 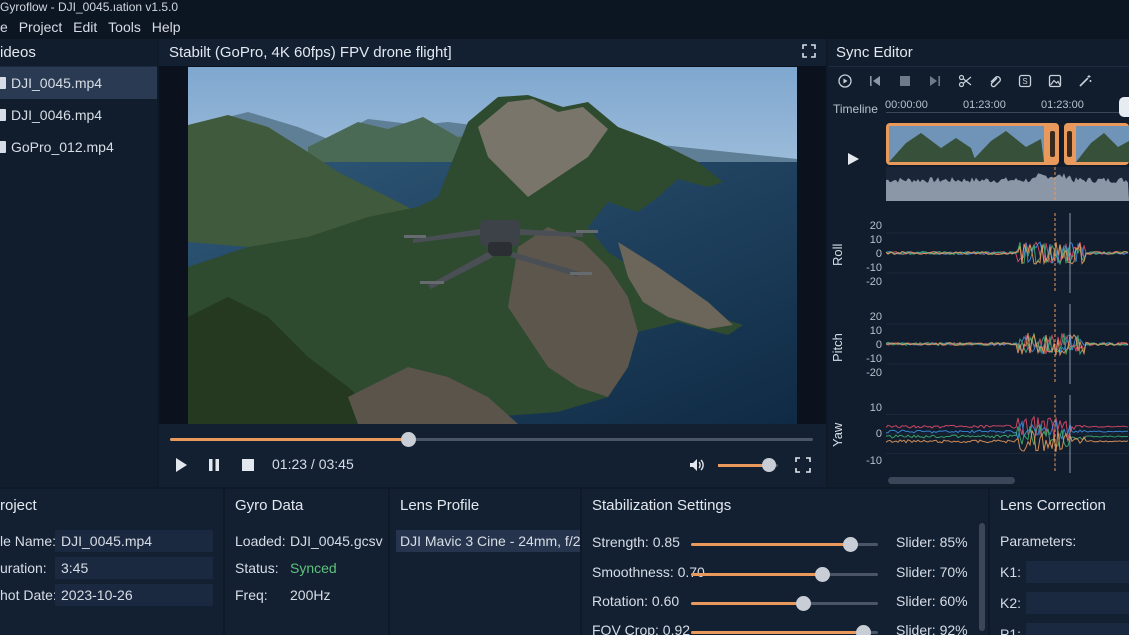 What do you see at coordinates (85, 27) in the screenshot?
I see `menu-edit: Edit` at bounding box center [85, 27].